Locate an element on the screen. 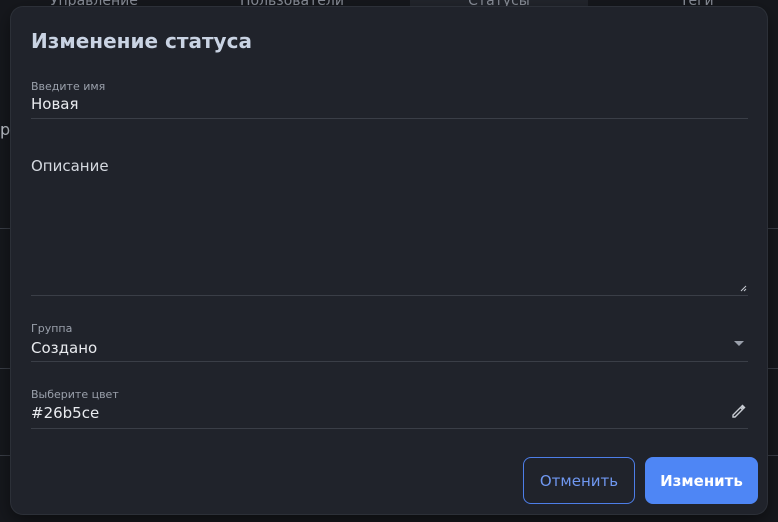 The width and height of the screenshot is (778, 522). cancel-button: Отменить is located at coordinates (579, 480).